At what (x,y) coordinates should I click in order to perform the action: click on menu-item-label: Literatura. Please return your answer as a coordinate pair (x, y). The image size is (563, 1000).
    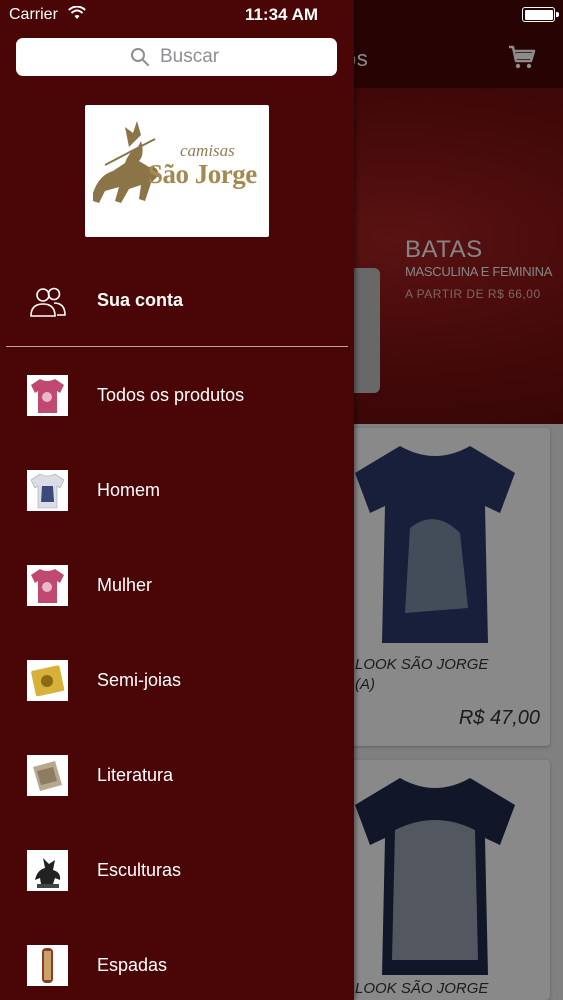
    Looking at the image, I should click on (135, 775).